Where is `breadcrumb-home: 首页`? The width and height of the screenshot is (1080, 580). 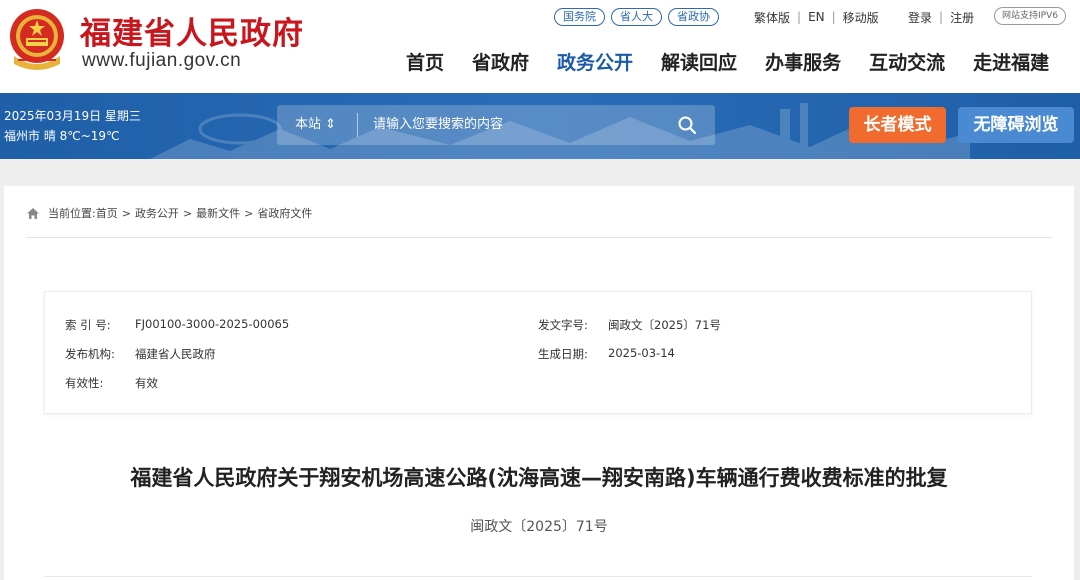 breadcrumb-home: 首页 is located at coordinates (107, 213).